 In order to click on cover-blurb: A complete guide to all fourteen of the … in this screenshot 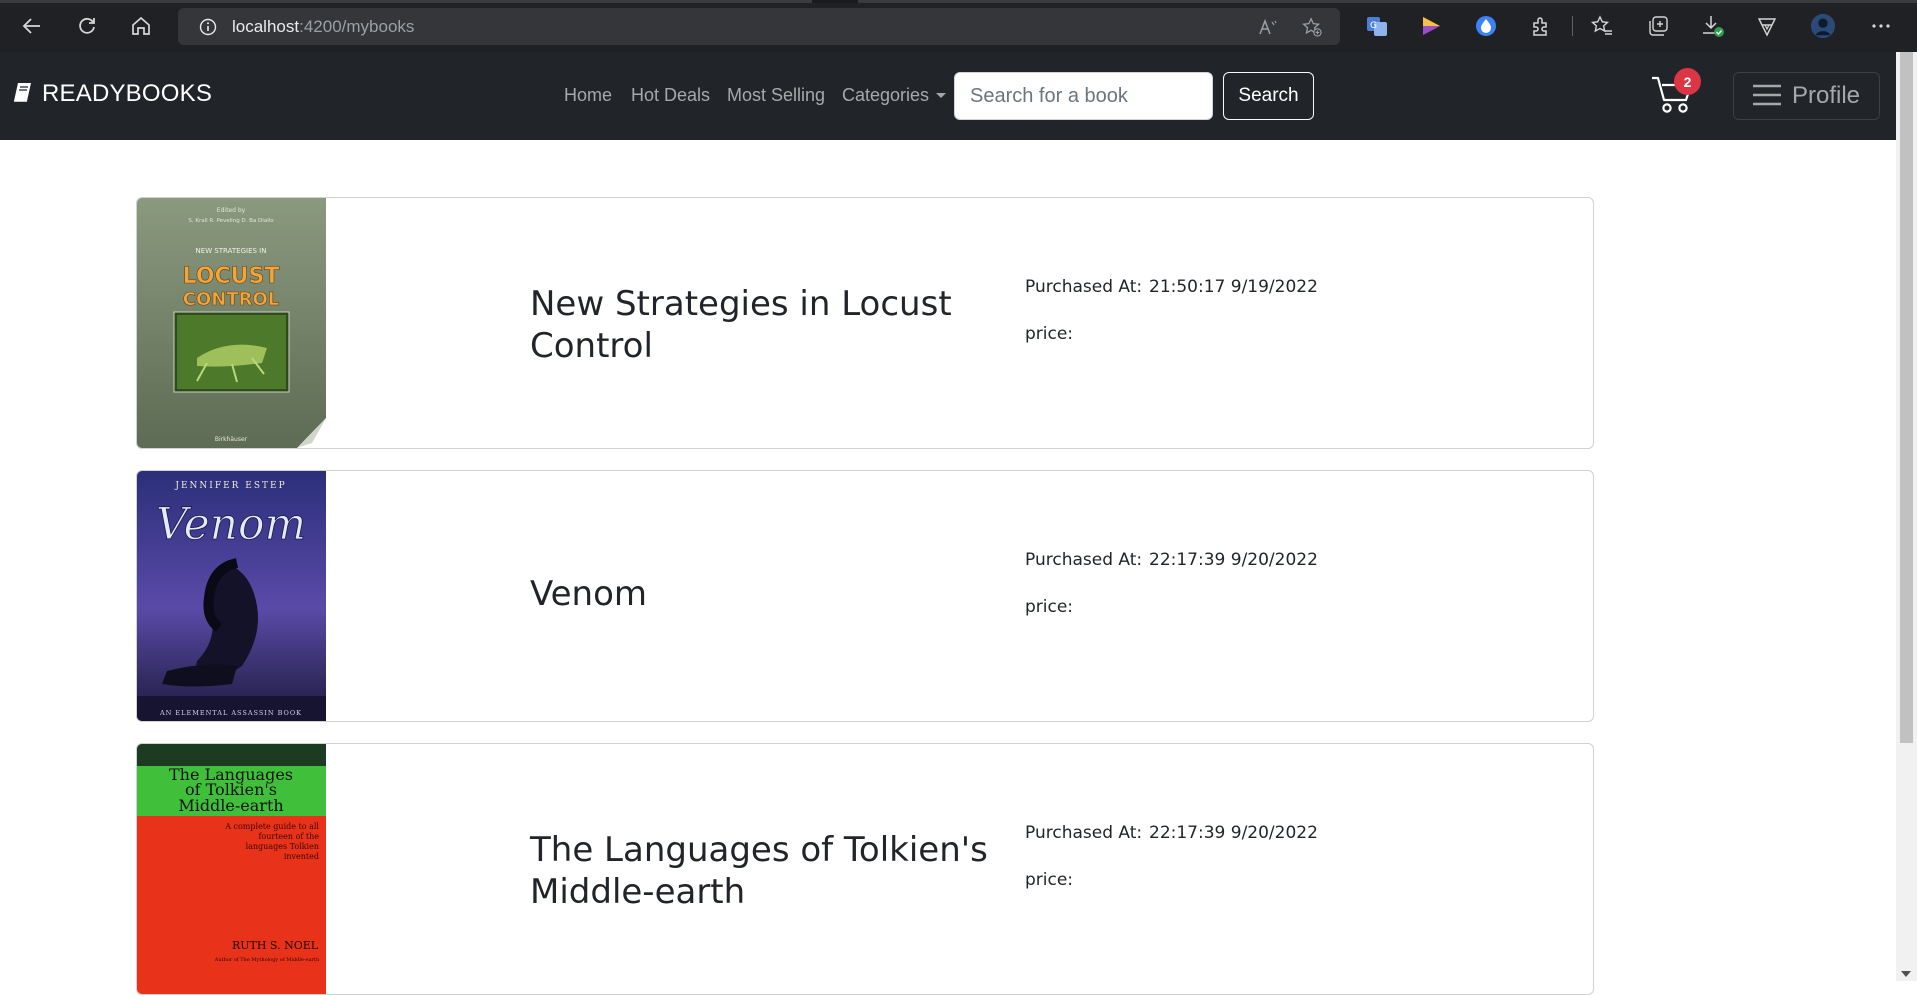, I will do `click(272, 841)`.